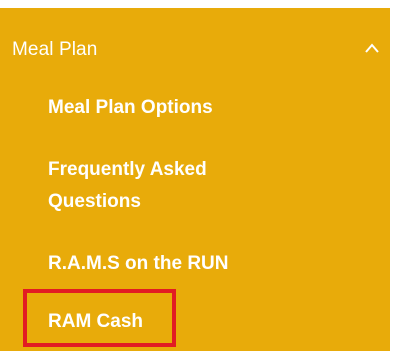 The height and width of the screenshot is (351, 396). Describe the element at coordinates (55, 49) in the screenshot. I see `menu-title: Meal Plan` at that location.